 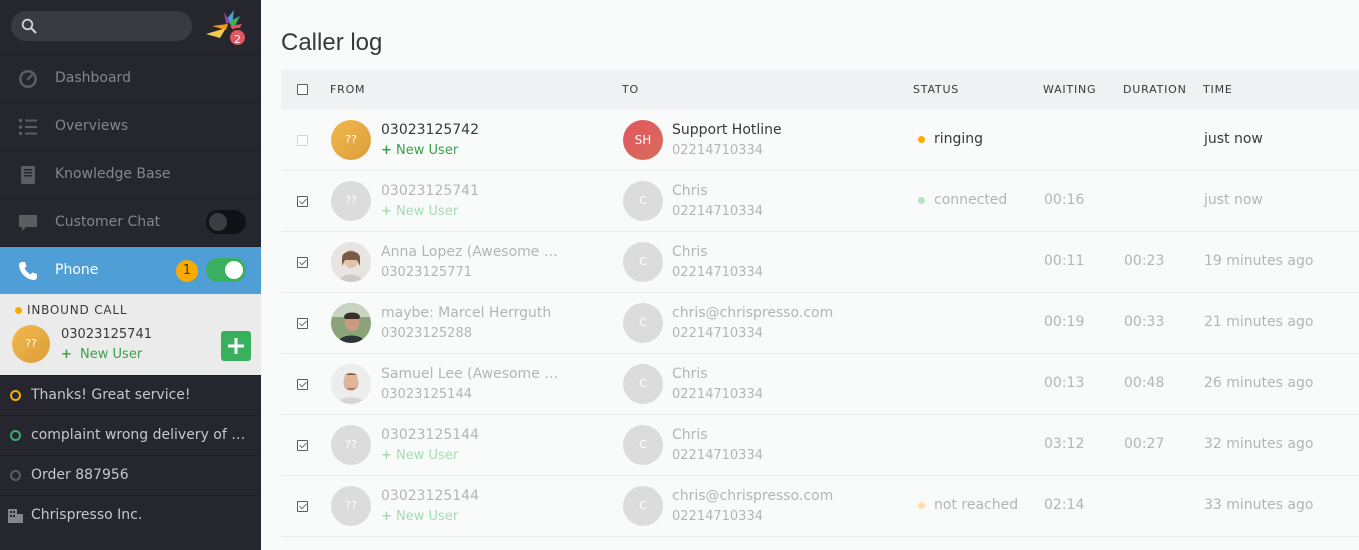 What do you see at coordinates (130, 270) in the screenshot?
I see `nav-phone: Phone 1` at bounding box center [130, 270].